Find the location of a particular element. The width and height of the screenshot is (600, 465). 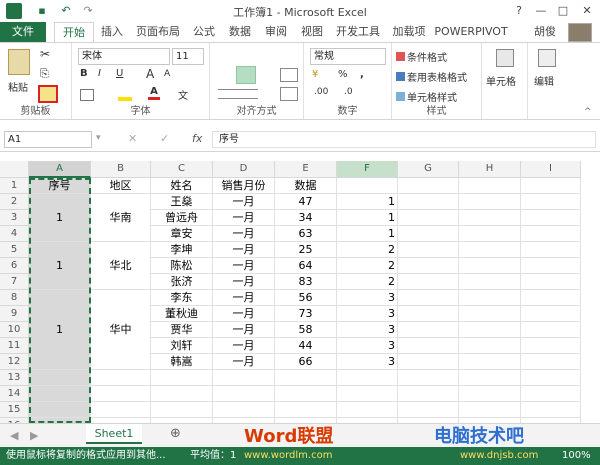

cut-icon: ✂ is located at coordinates (45, 54).